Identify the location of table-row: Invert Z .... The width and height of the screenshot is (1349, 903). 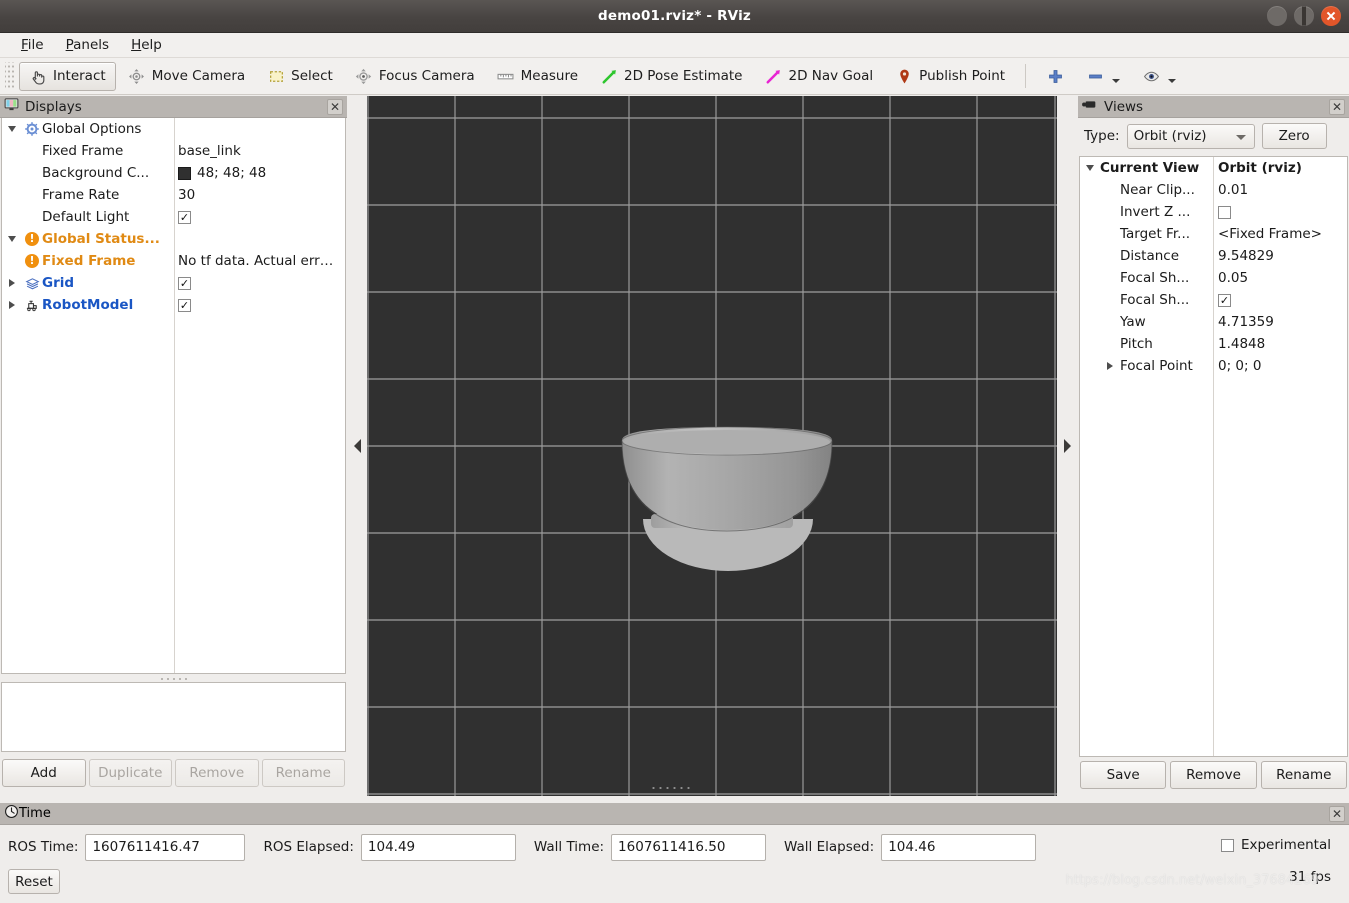
(1213, 212).